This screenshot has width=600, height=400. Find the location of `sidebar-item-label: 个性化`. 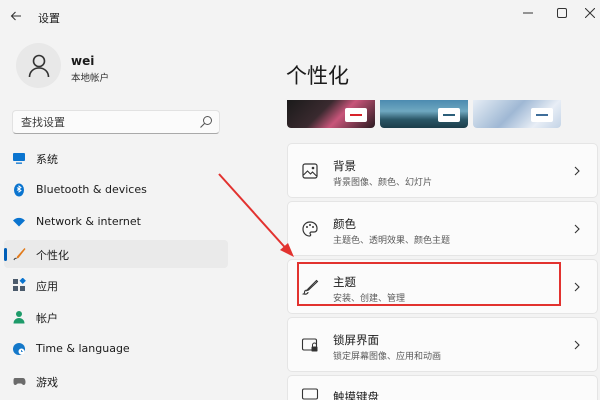

sidebar-item-label: 个性化 is located at coordinates (52, 255).